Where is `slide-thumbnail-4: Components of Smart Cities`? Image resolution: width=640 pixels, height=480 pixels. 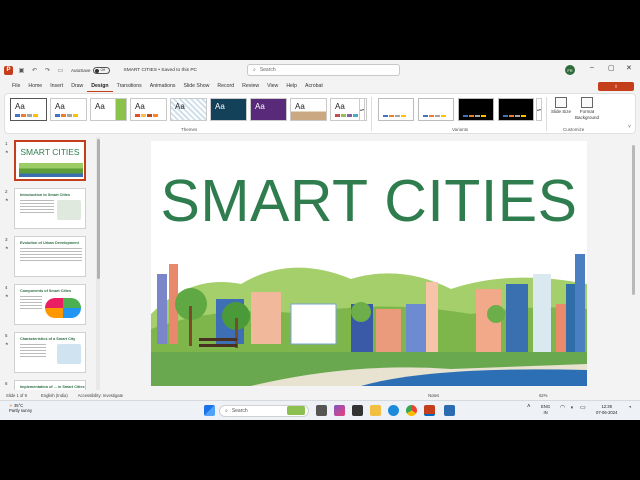
slide-thumbnail-4: Components of Smart Cities is located at coordinates (50, 304).